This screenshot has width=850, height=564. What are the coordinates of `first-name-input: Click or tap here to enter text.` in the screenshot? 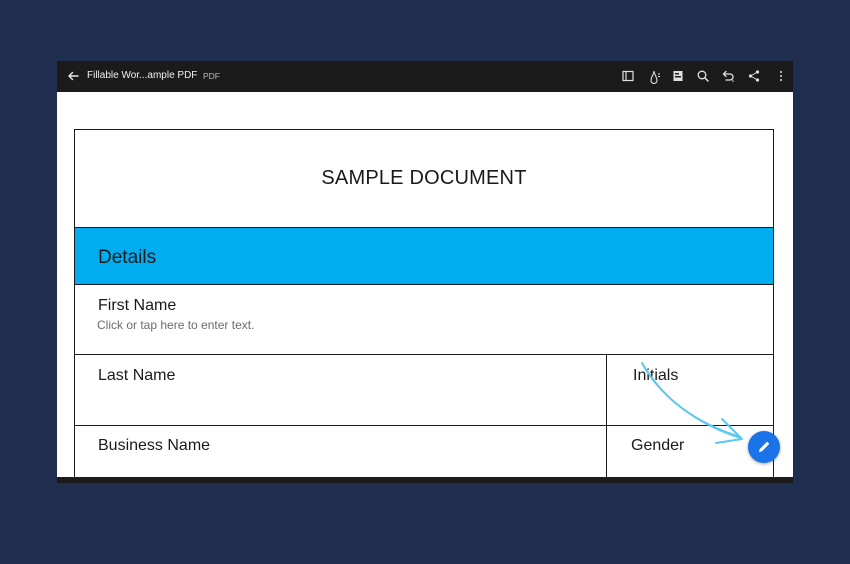 It's located at (175, 325).